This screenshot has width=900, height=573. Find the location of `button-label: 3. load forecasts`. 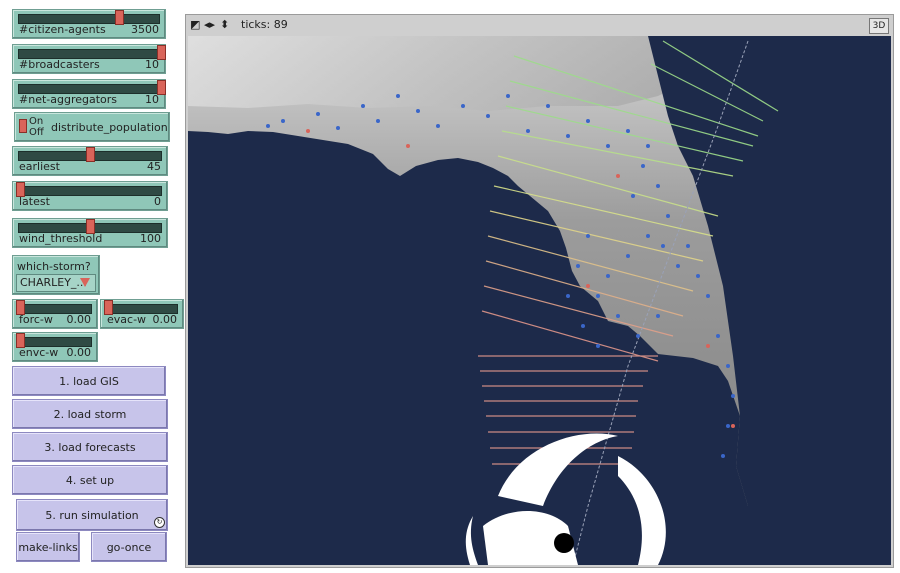

button-label: 3. load forecasts is located at coordinates (90, 447).